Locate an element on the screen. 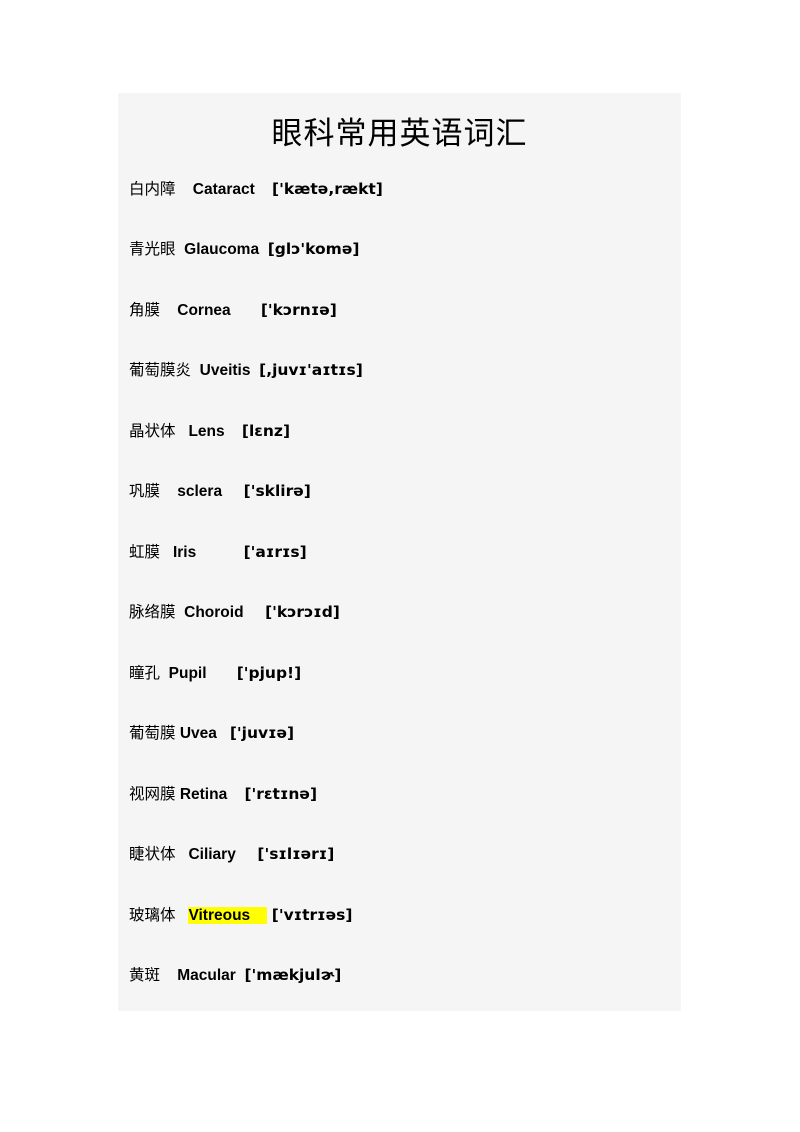  entry-english-label: Lens is located at coordinates (206, 431).